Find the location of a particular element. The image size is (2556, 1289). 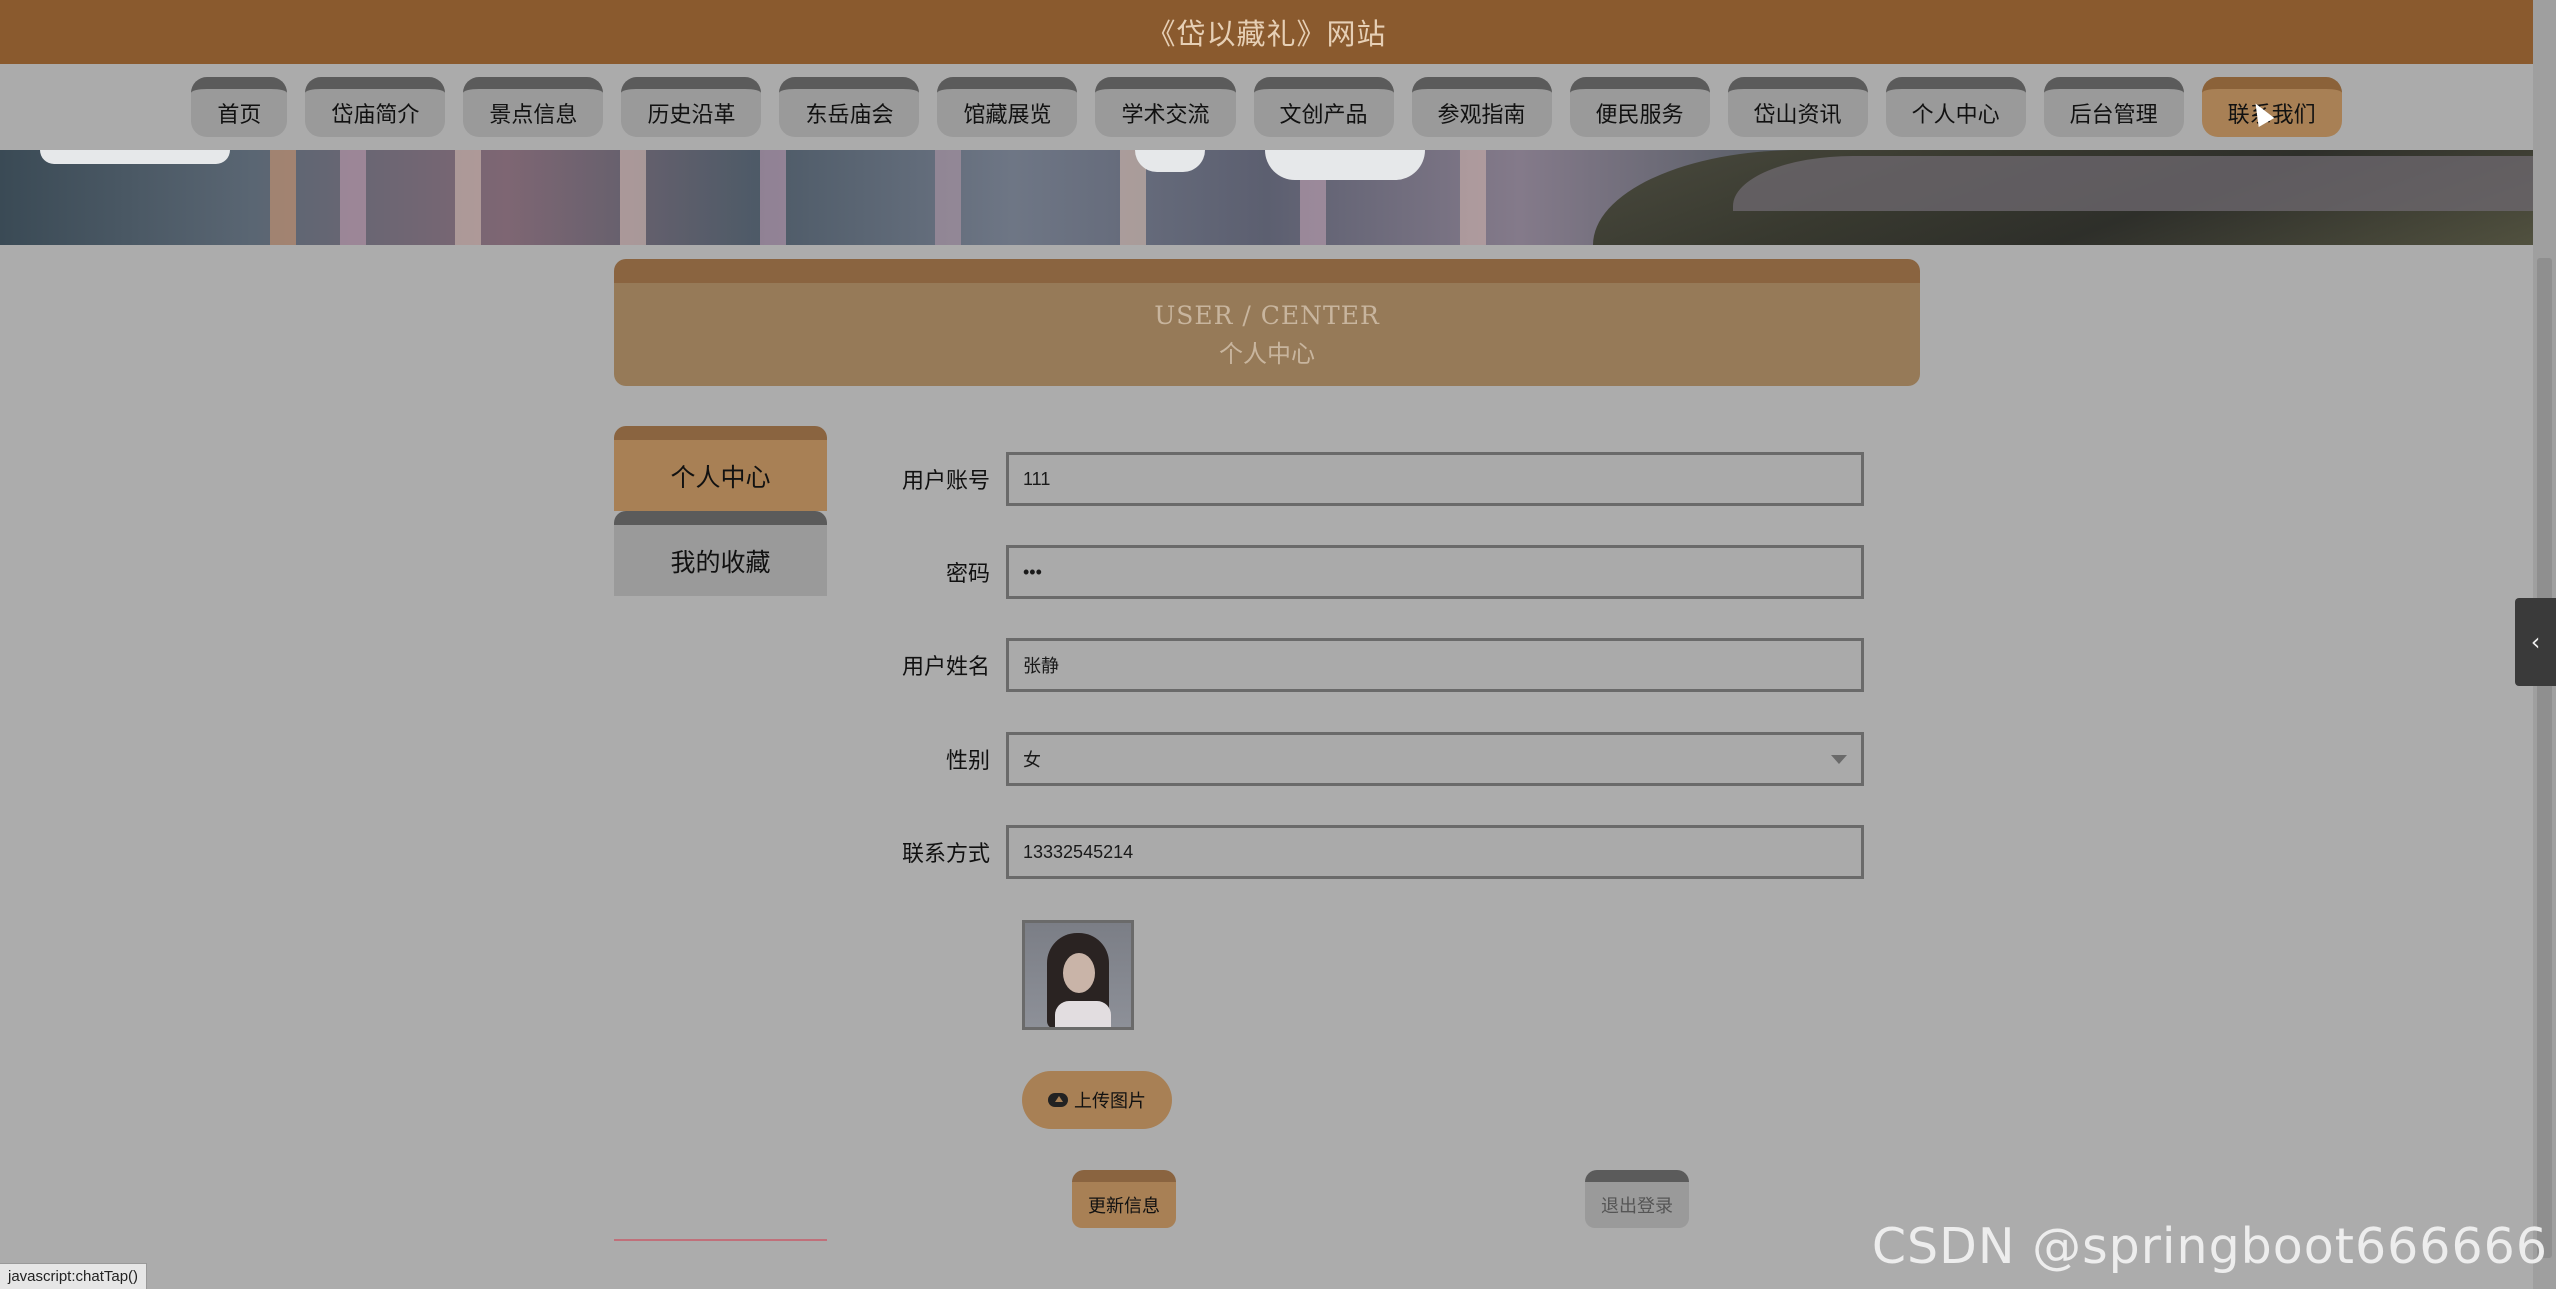

nav-item-user-center: 个人中心 is located at coordinates (1955, 107).